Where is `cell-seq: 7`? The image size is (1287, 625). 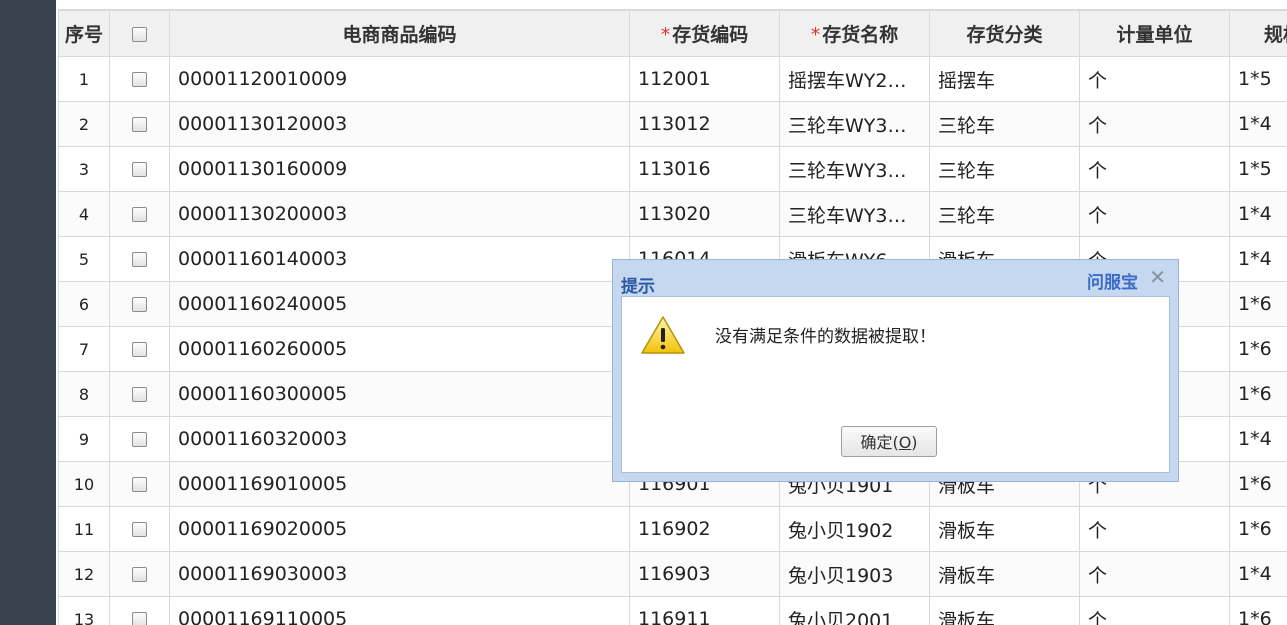
cell-seq: 7 is located at coordinates (84, 349).